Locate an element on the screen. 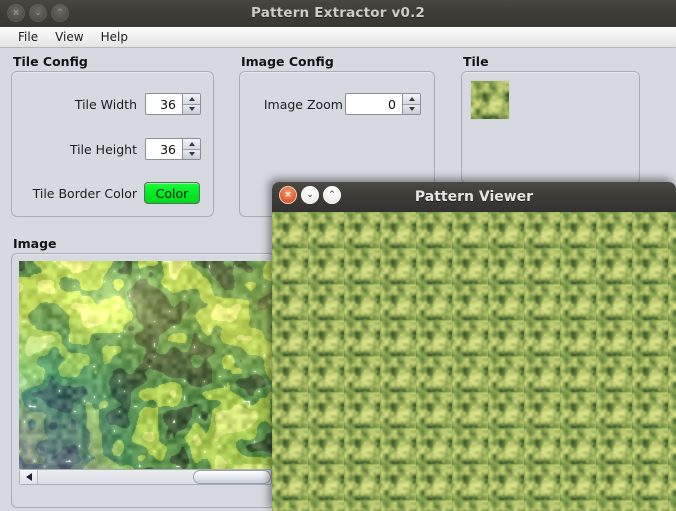  tile-width-stepper is located at coordinates (191, 104).